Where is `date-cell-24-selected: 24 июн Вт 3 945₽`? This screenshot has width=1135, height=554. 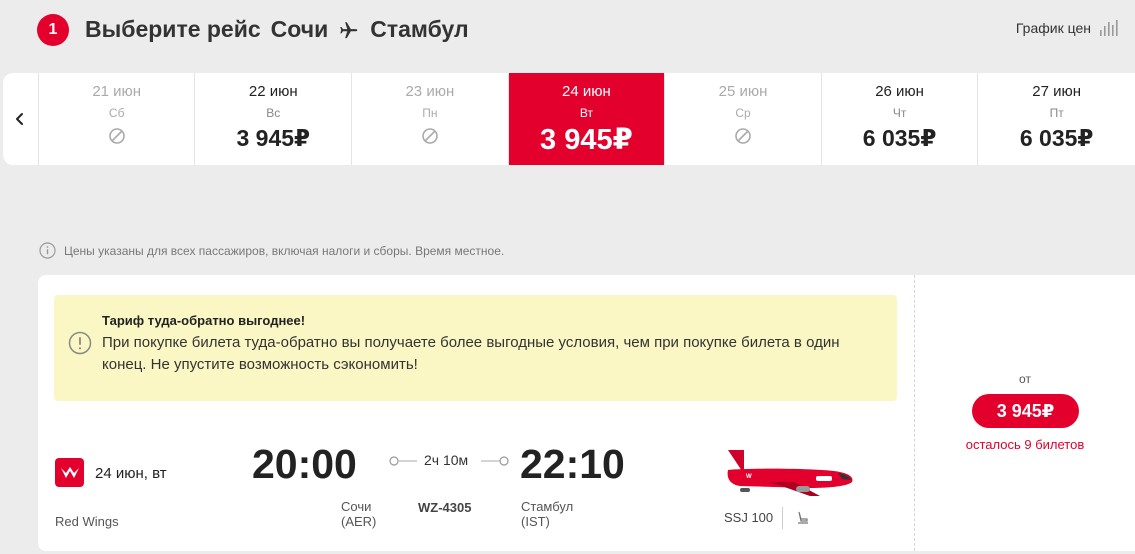 date-cell-24-selected: 24 июн Вт 3 945₽ is located at coordinates (587, 119).